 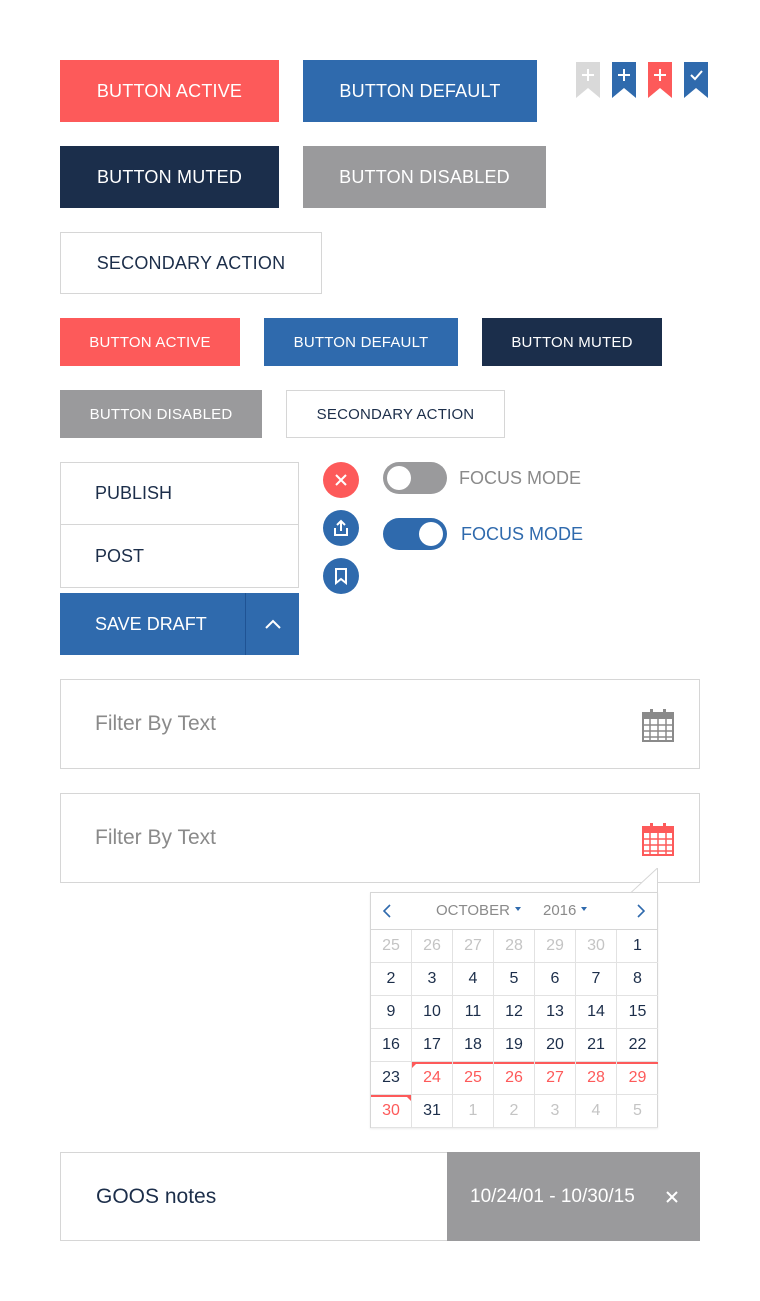 What do you see at coordinates (473, 1078) in the screenshot?
I see `day-cell-selected: 25` at bounding box center [473, 1078].